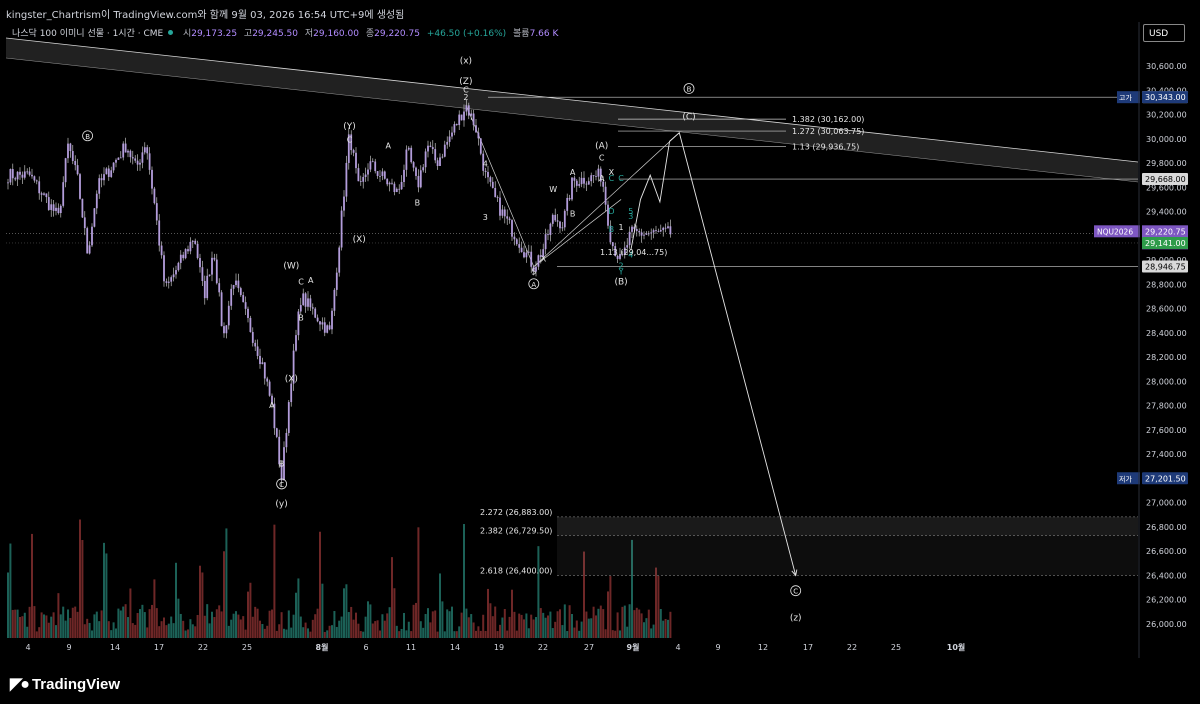 This screenshot has height=704, width=1200. What do you see at coordinates (1166, 454) in the screenshot?
I see `y-tick-label: 27,400.00` at bounding box center [1166, 454].